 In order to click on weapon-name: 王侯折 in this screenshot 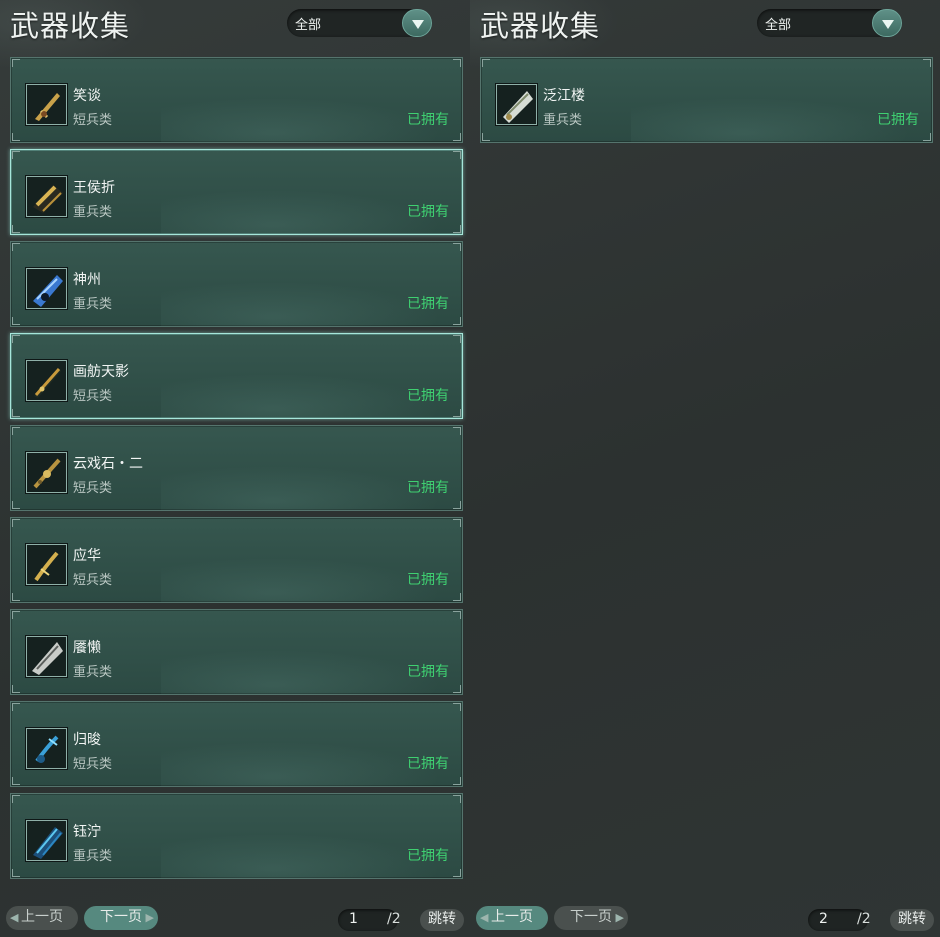, I will do `click(94, 188)`.